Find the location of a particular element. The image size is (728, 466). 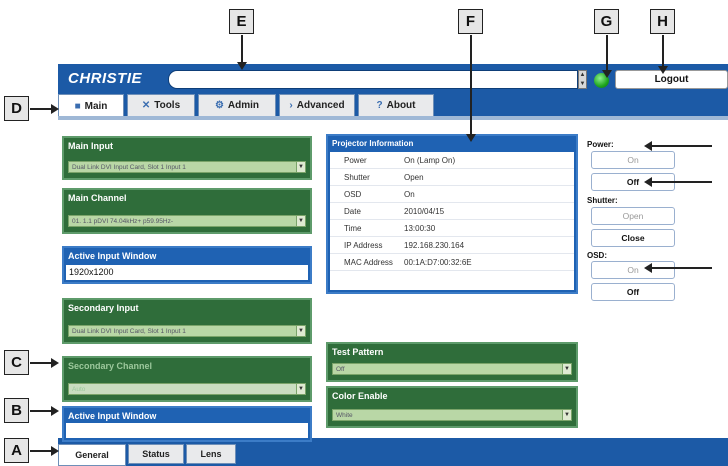

callout-g-arrowhead is located at coordinates (607, 74).